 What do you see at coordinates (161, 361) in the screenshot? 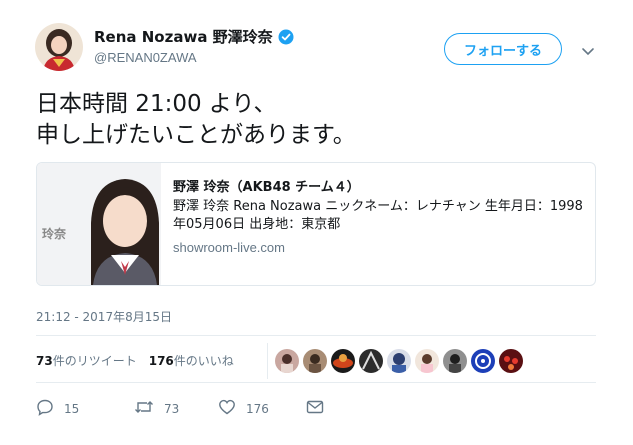
I see `like-stat-count: 176` at bounding box center [161, 361].